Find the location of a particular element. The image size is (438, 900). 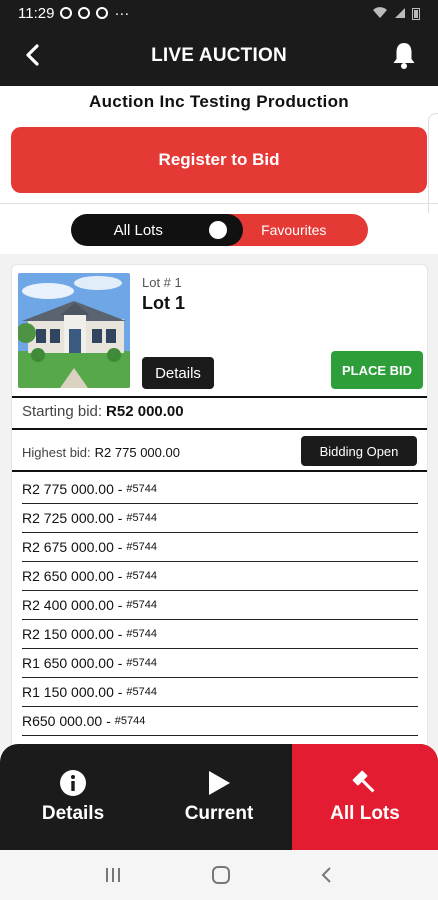

nav-current: Current is located at coordinates (219, 797).